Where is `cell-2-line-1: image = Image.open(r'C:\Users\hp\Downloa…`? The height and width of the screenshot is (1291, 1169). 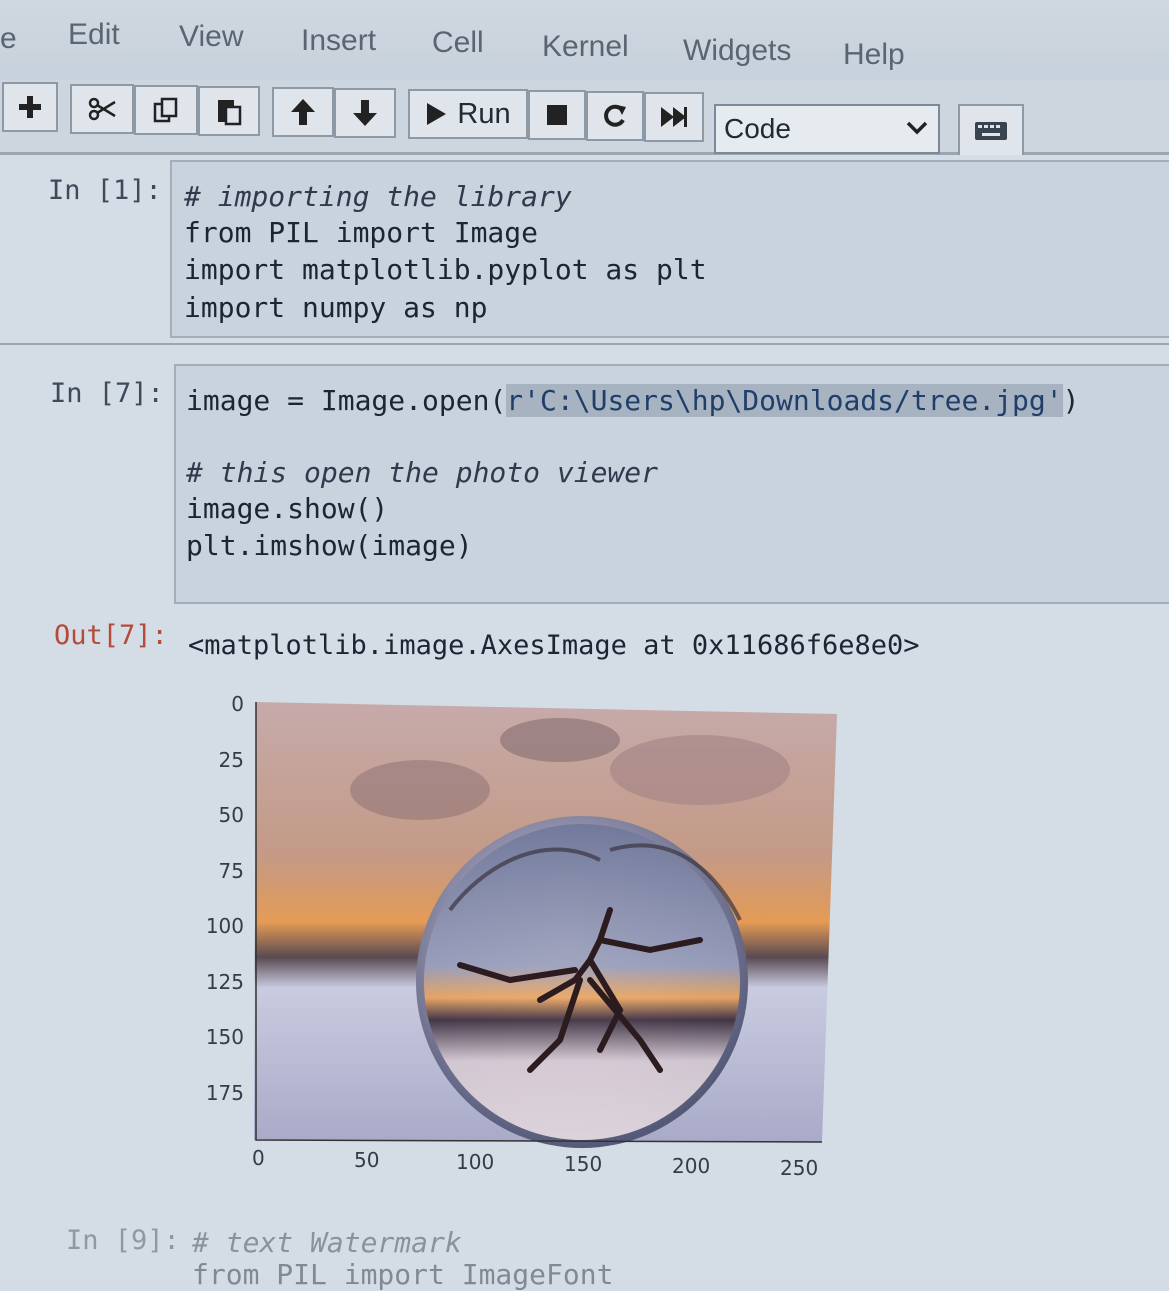 cell-2-line-1: image = Image.open(r'C:\Users\hp\Downloa… is located at coordinates (632, 400).